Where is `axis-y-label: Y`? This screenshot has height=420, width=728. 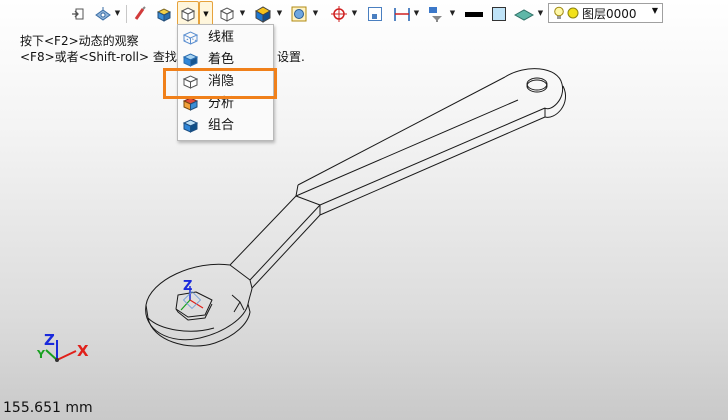 axis-y-label: Y is located at coordinates (41, 354).